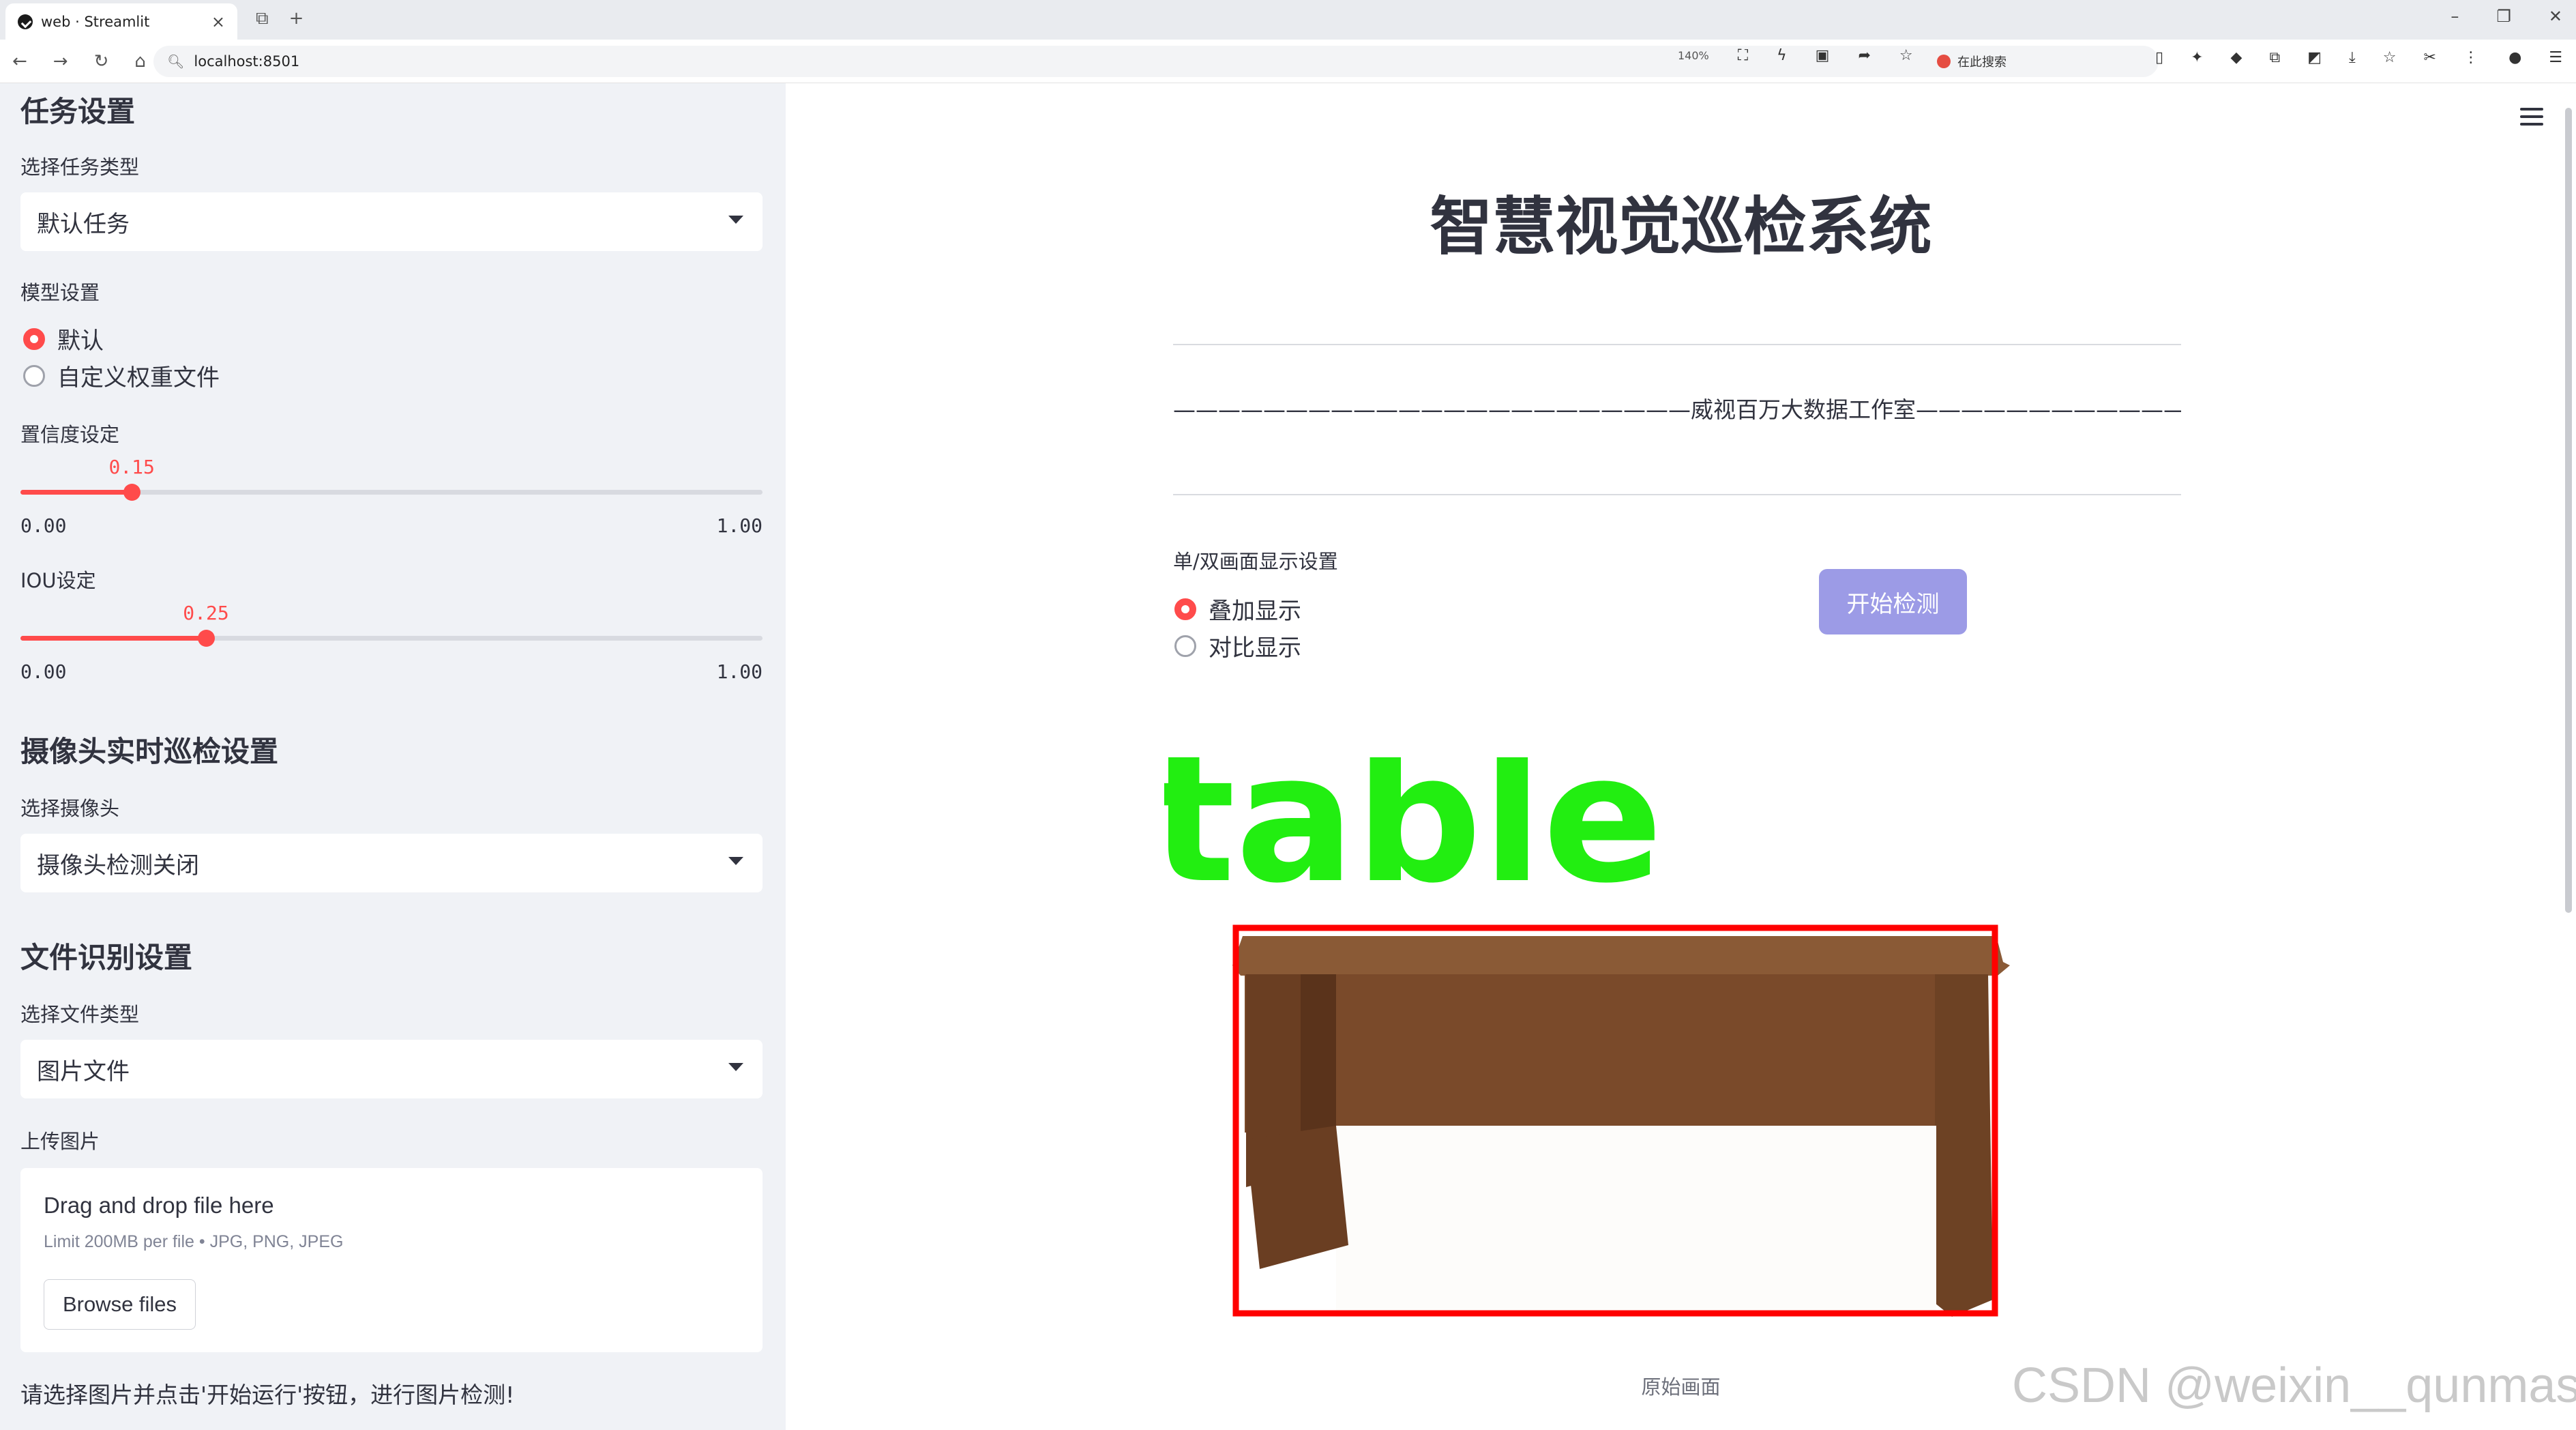 Image resolution: width=2576 pixels, height=1430 pixels. I want to click on detection-label: table, so click(1413, 839).